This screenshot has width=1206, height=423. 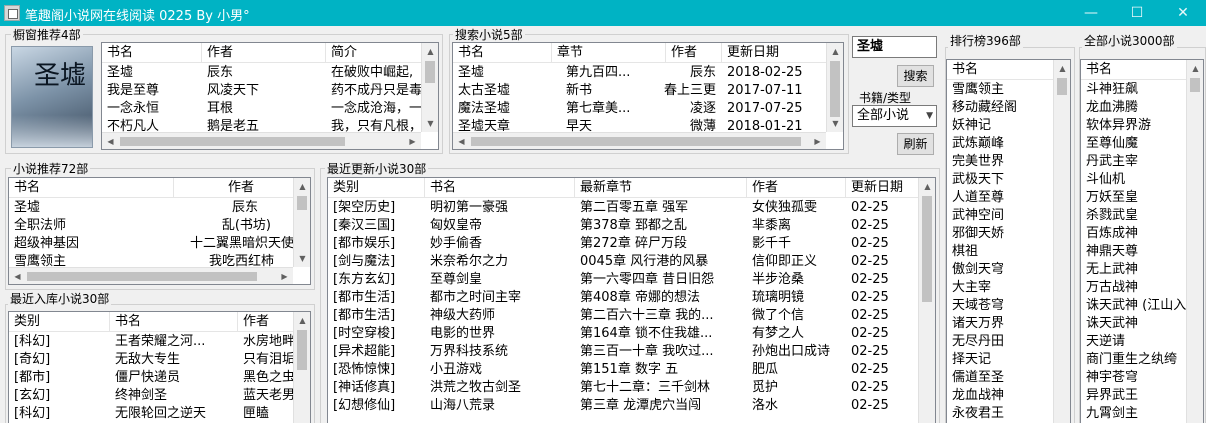 I want to click on list-item: 百炼成神, so click(x=1133, y=234).